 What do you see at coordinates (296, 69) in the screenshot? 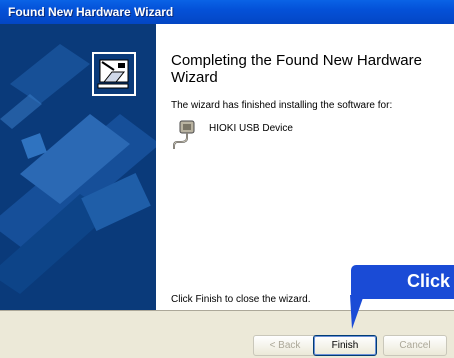
I see `wizard-heading: Completing the Found New Hardware Wizard` at bounding box center [296, 69].